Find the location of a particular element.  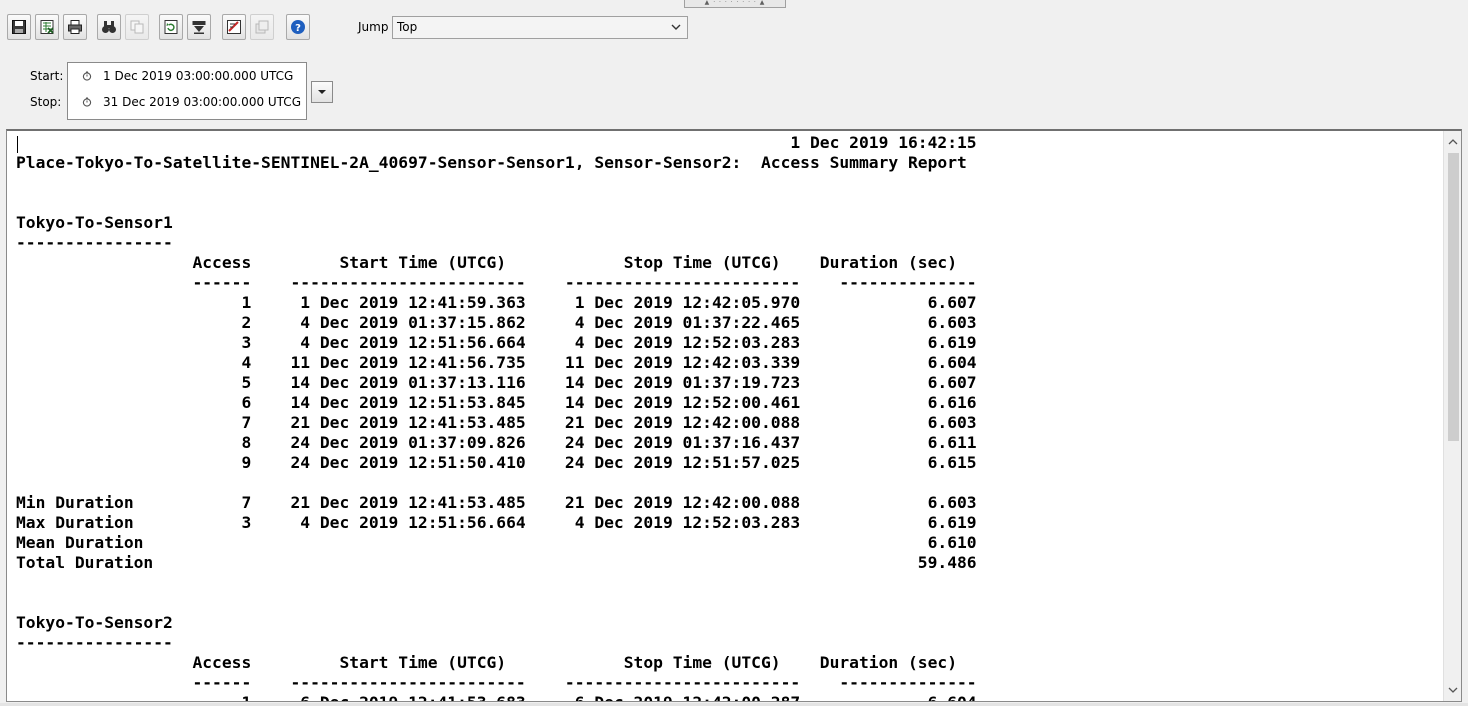

triangle-down-icon is located at coordinates (322, 92).